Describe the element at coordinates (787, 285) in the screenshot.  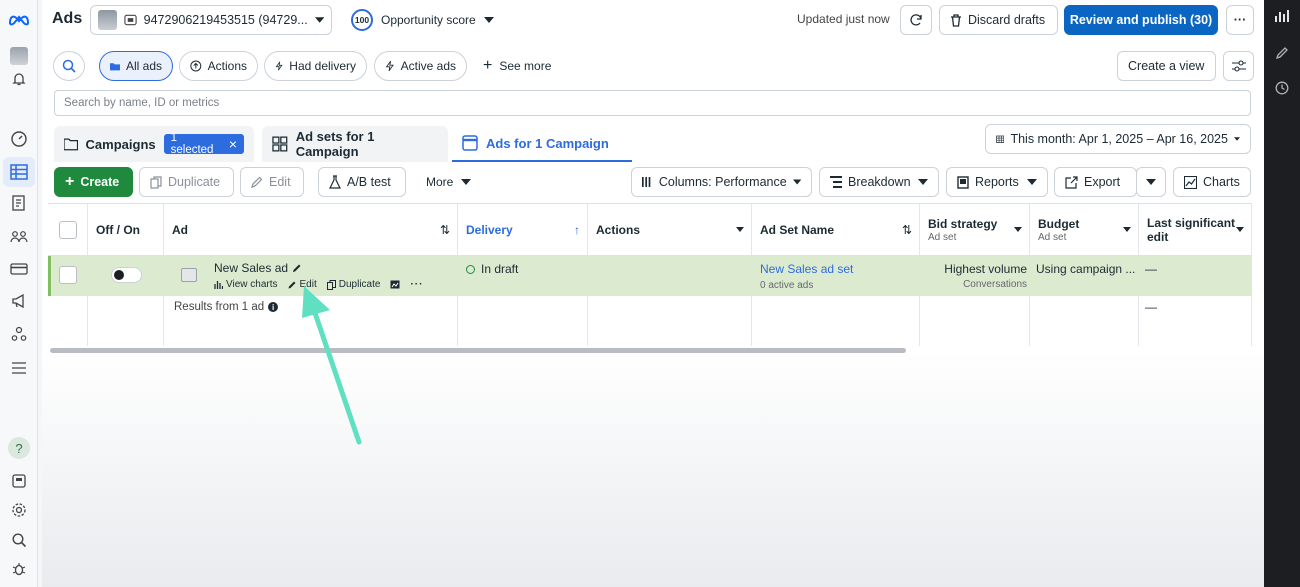
I see `active-ads-count: 0 active ads` at that location.